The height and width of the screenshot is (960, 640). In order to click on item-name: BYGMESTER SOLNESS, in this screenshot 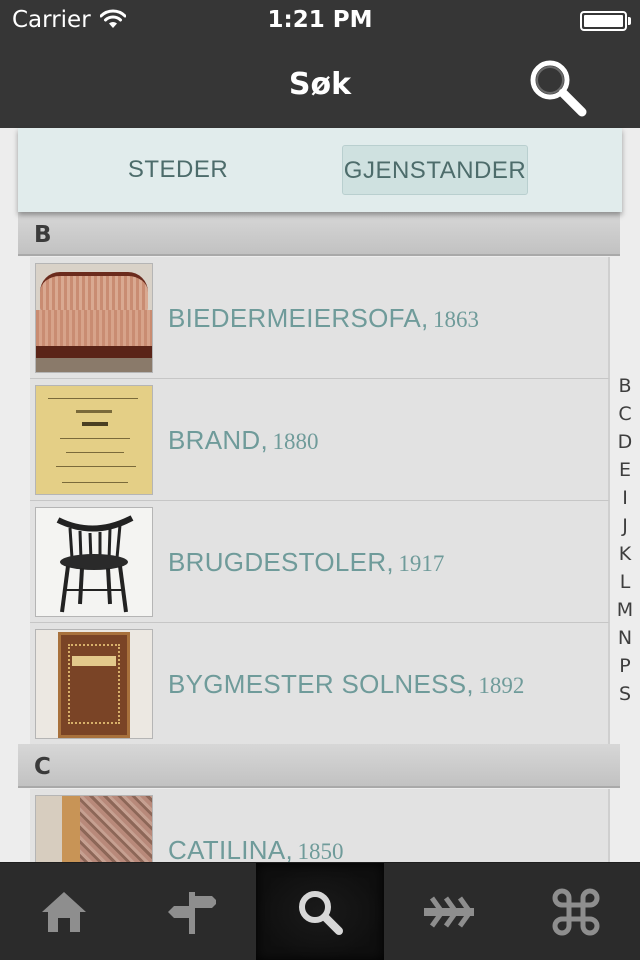, I will do `click(321, 684)`.